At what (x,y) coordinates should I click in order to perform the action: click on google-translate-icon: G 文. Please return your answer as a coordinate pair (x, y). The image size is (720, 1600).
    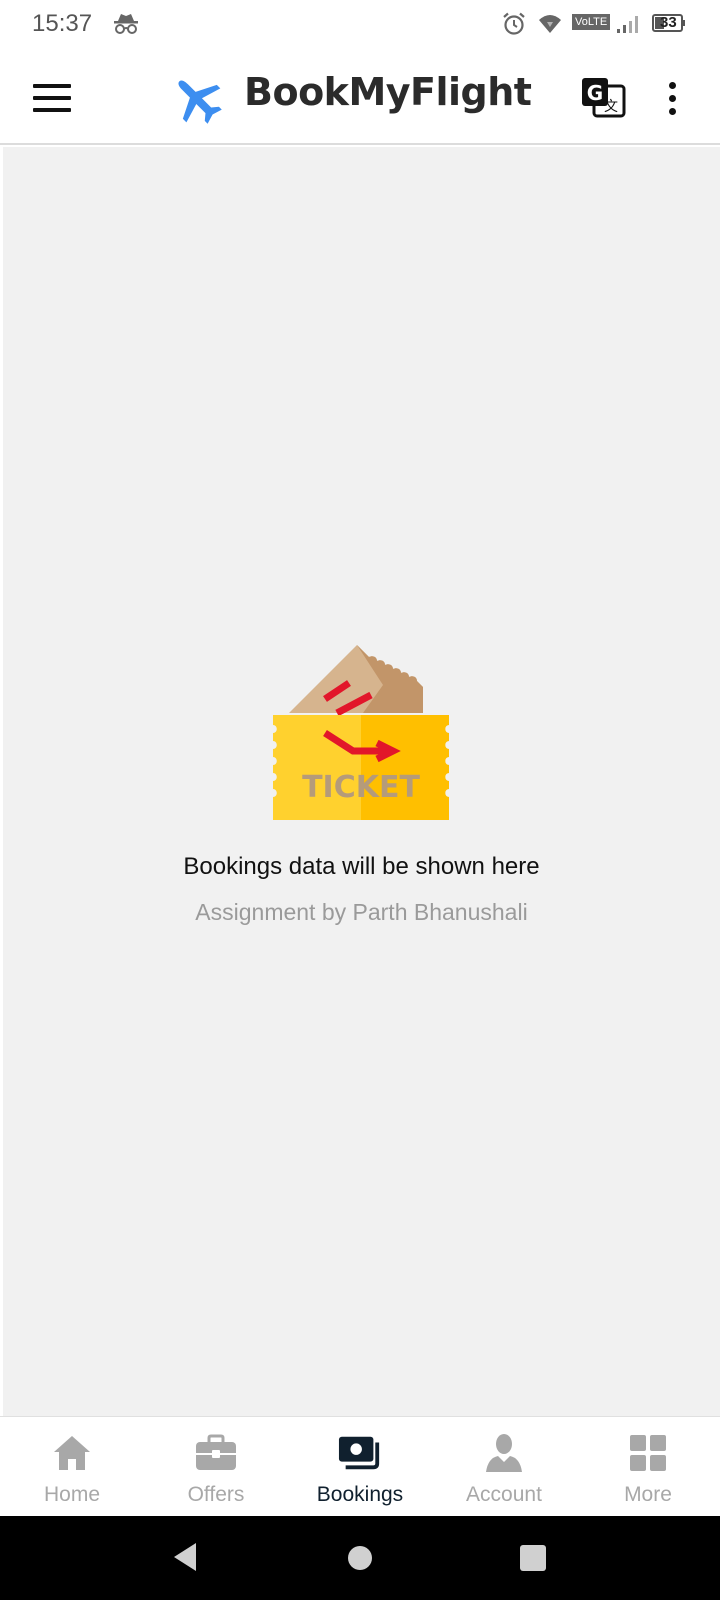
    Looking at the image, I should click on (604, 98).